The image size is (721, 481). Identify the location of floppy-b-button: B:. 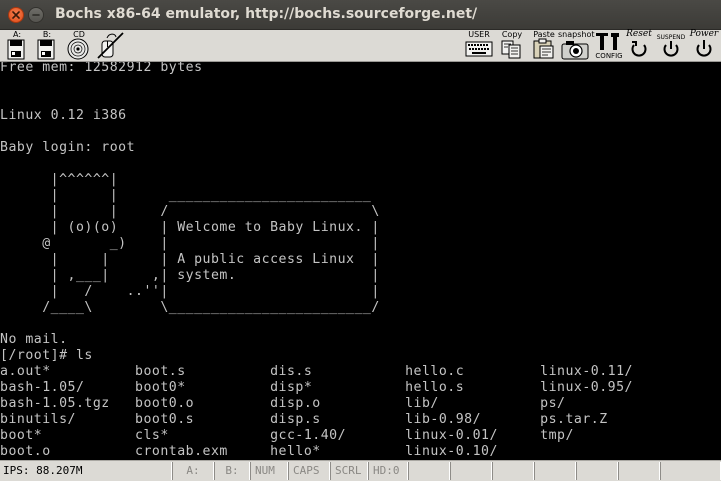
(47, 45).